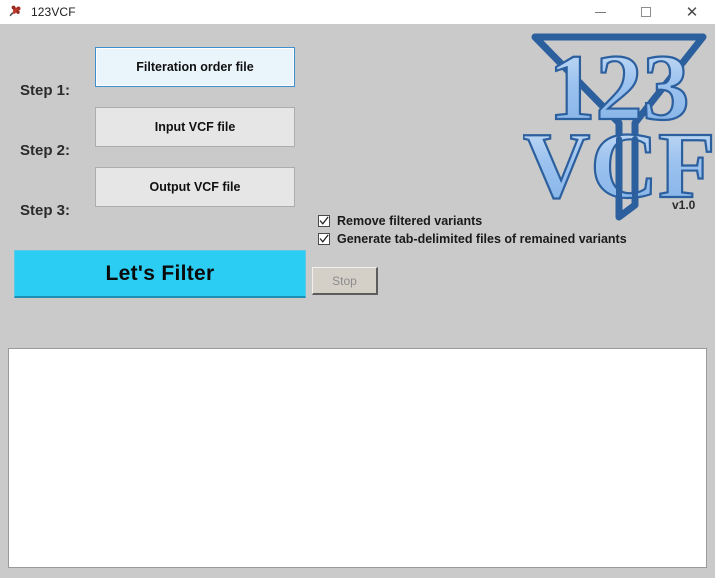 The width and height of the screenshot is (715, 578). What do you see at coordinates (45, 150) in the screenshot?
I see `step-2-label: Step 2:` at bounding box center [45, 150].